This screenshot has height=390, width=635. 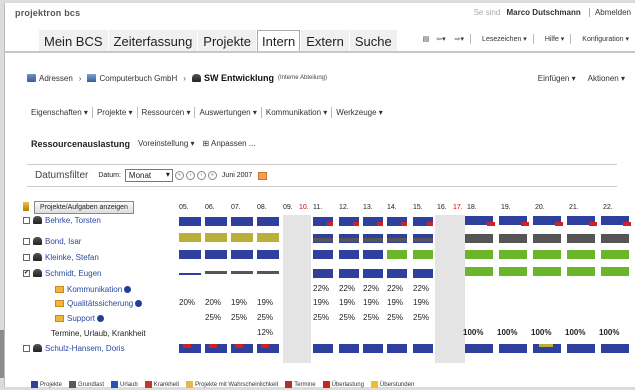 I want to click on person-name: Schmidt, Eugen, so click(x=73, y=273).